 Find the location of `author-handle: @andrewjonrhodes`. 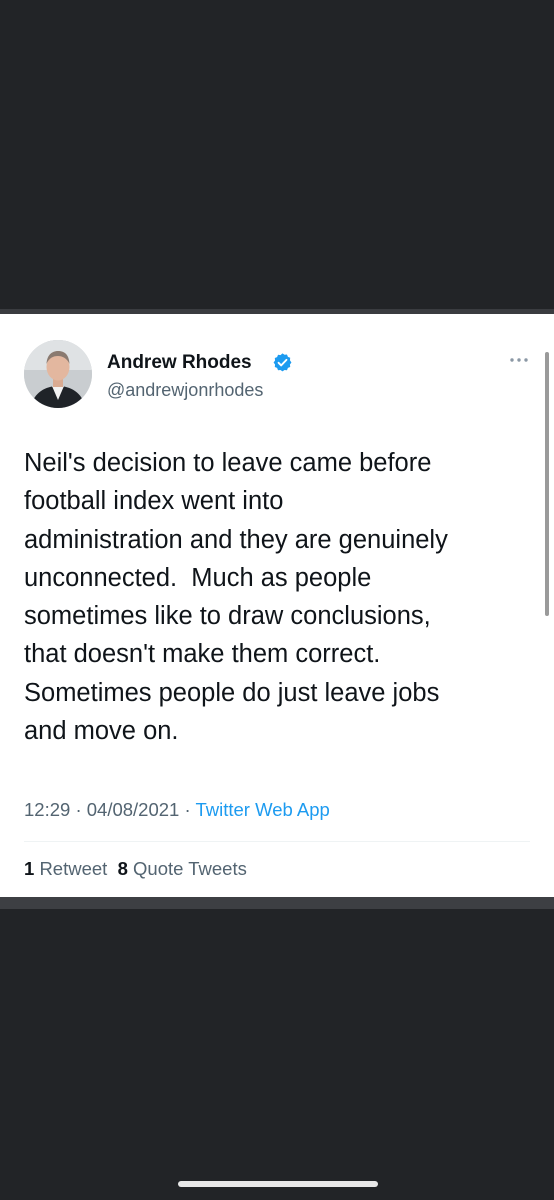

author-handle: @andrewjonrhodes is located at coordinates (185, 390).